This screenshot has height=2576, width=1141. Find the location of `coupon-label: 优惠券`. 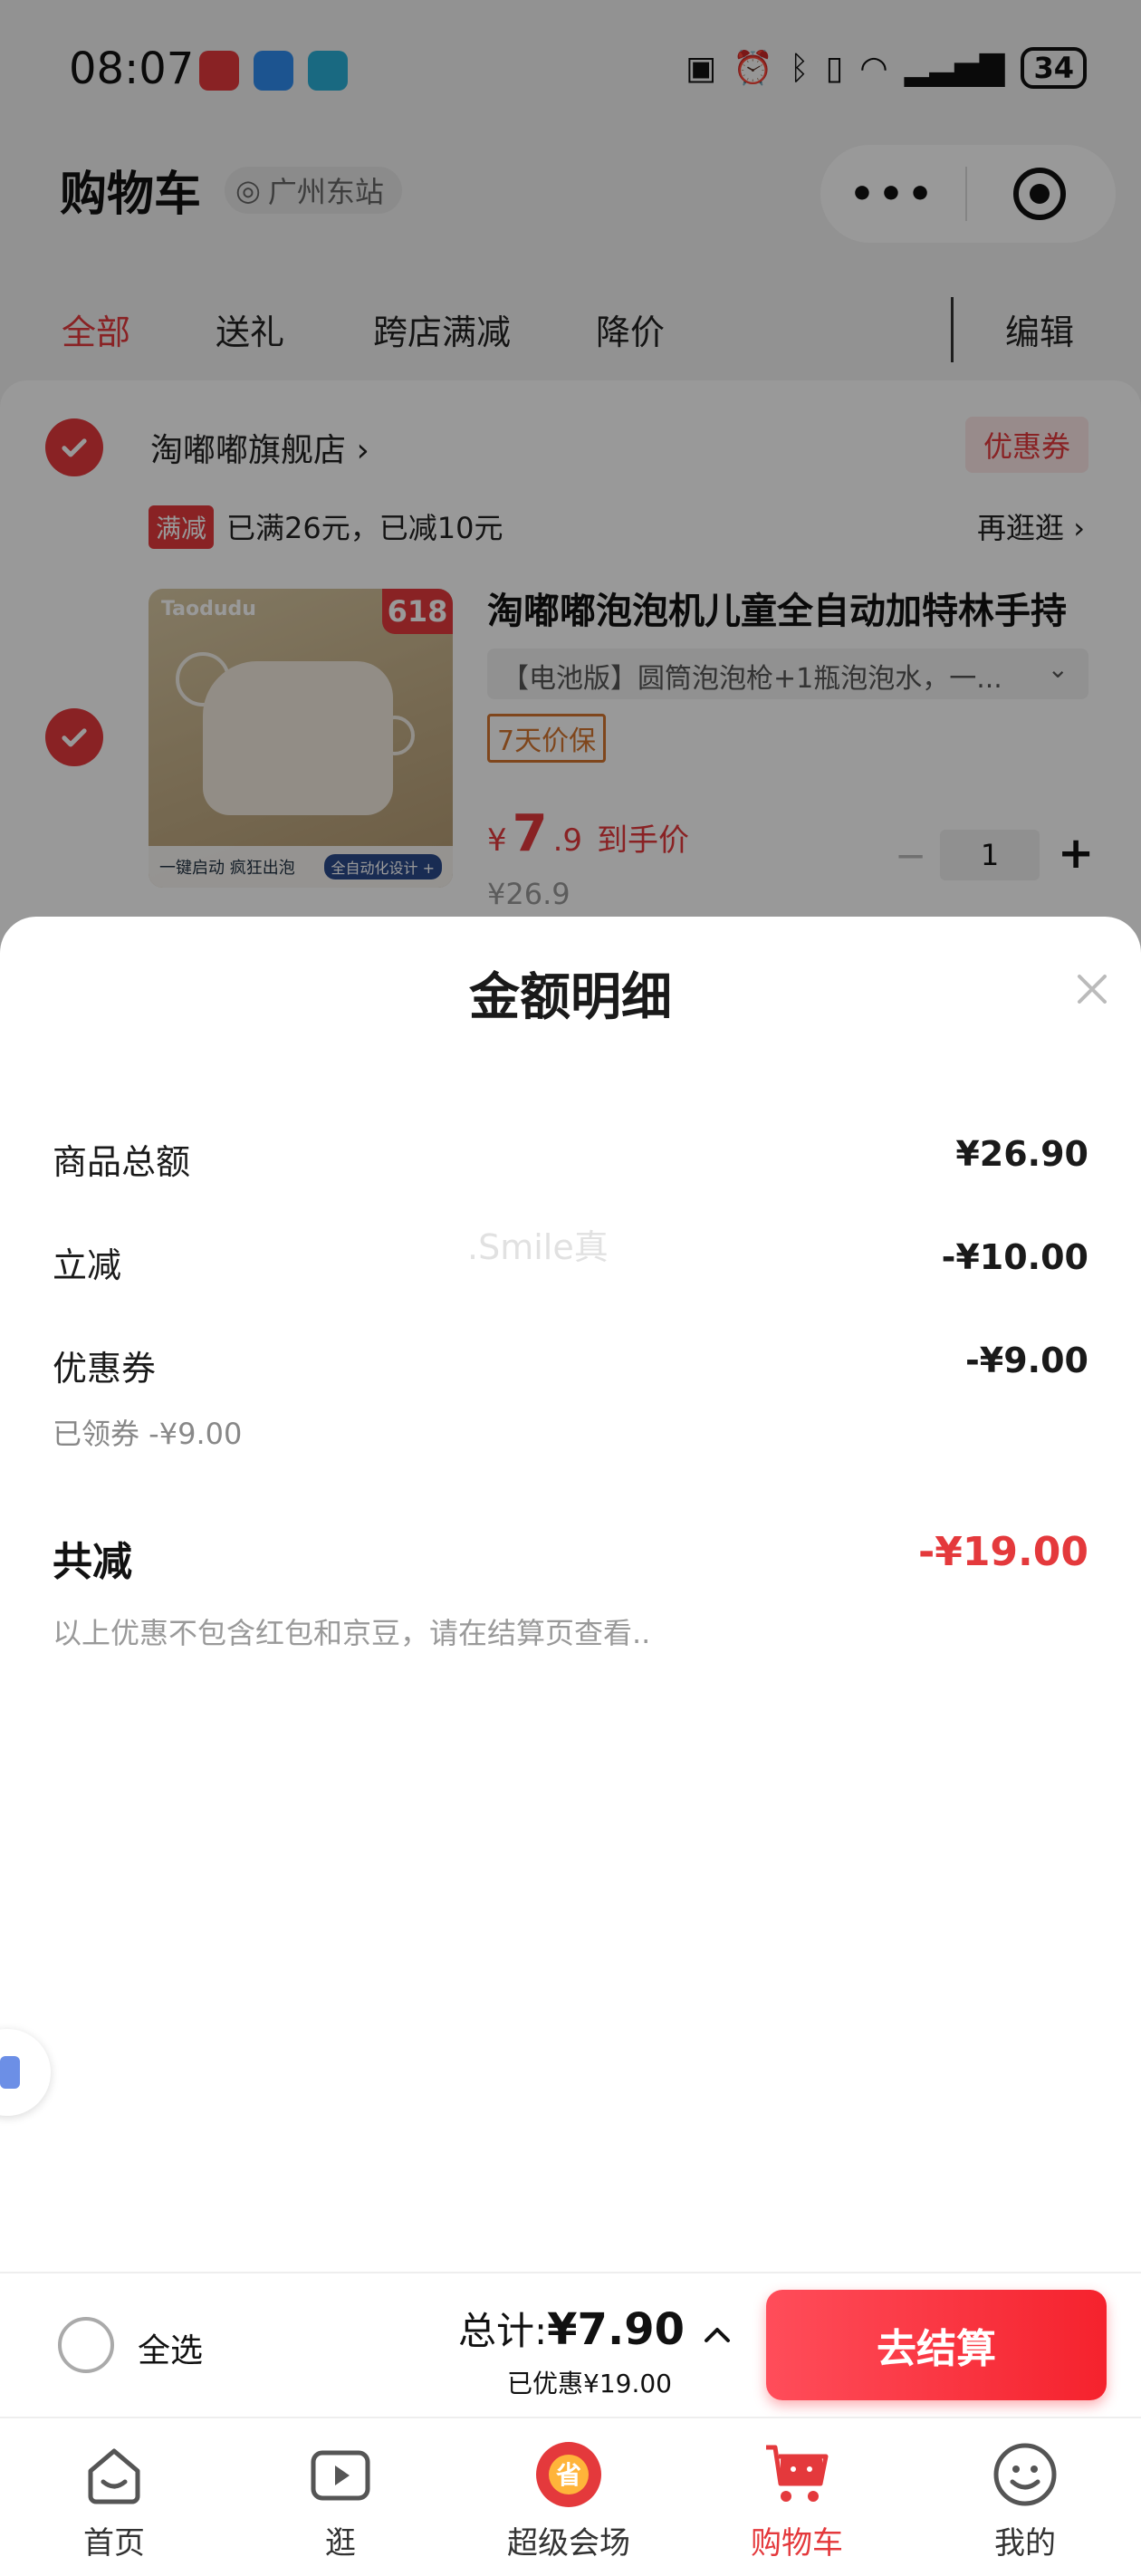

coupon-label: 优惠券 is located at coordinates (105, 1369).